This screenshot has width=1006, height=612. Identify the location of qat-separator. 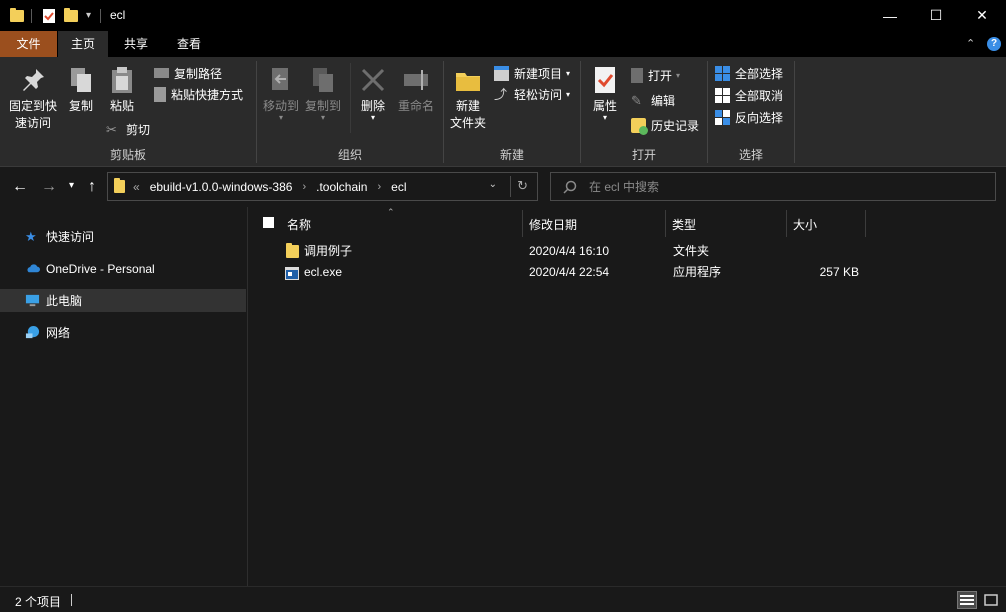
(31, 15).